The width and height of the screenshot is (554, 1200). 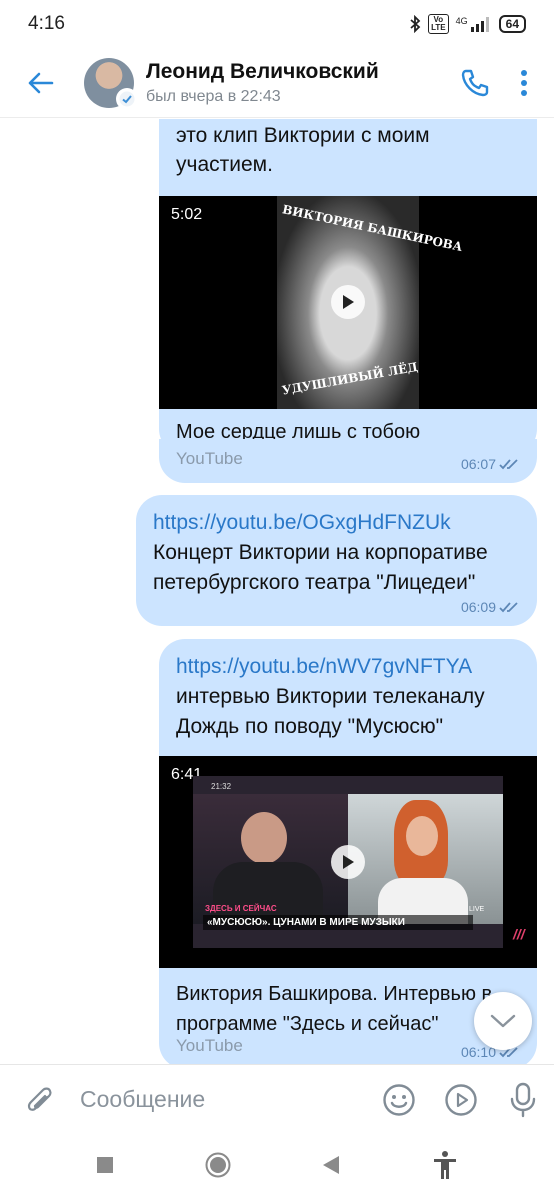 I want to click on video-message-icon, so click(x=461, y=1099).